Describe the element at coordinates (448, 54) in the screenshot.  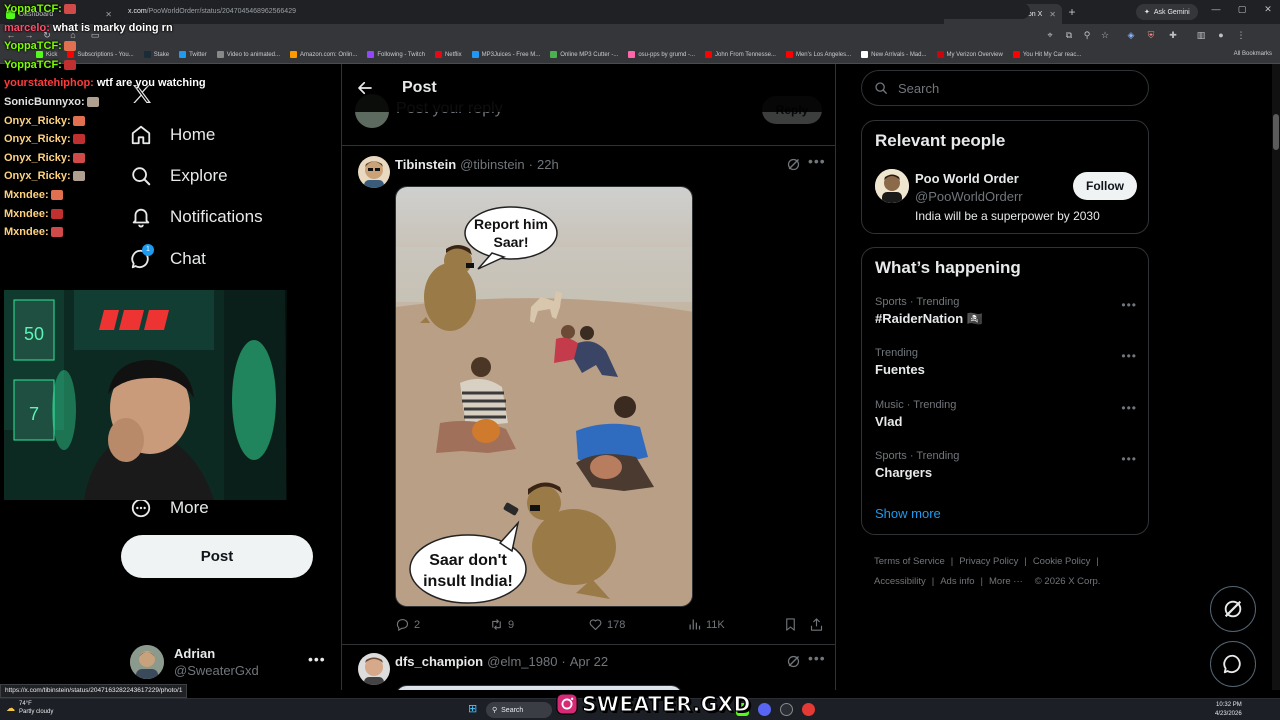
I see `bookmark-item: Netflix` at that location.